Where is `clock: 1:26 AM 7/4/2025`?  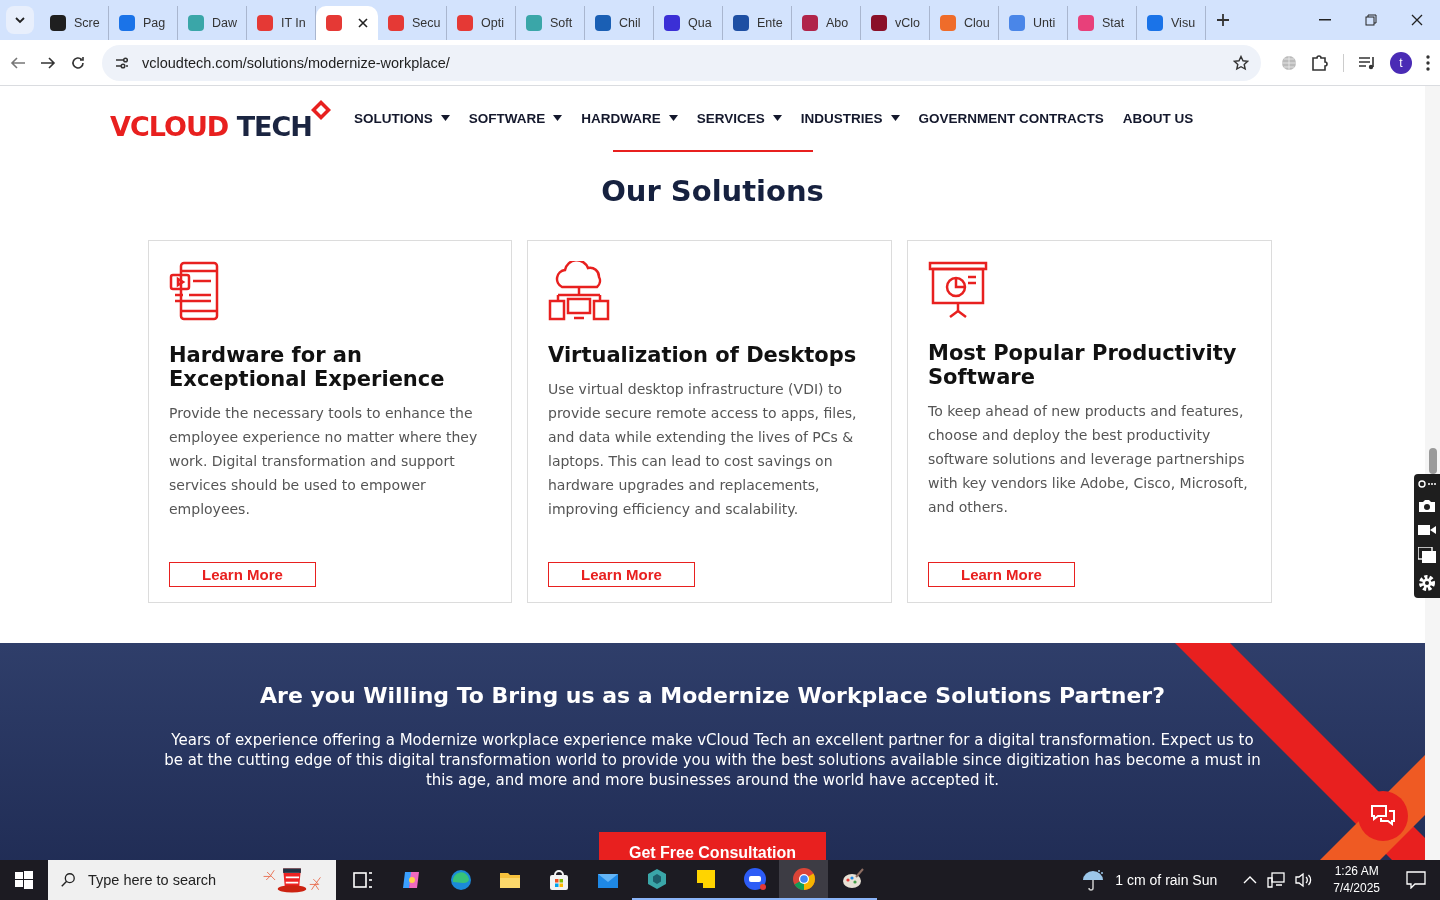 clock: 1:26 AM 7/4/2025 is located at coordinates (1356, 880).